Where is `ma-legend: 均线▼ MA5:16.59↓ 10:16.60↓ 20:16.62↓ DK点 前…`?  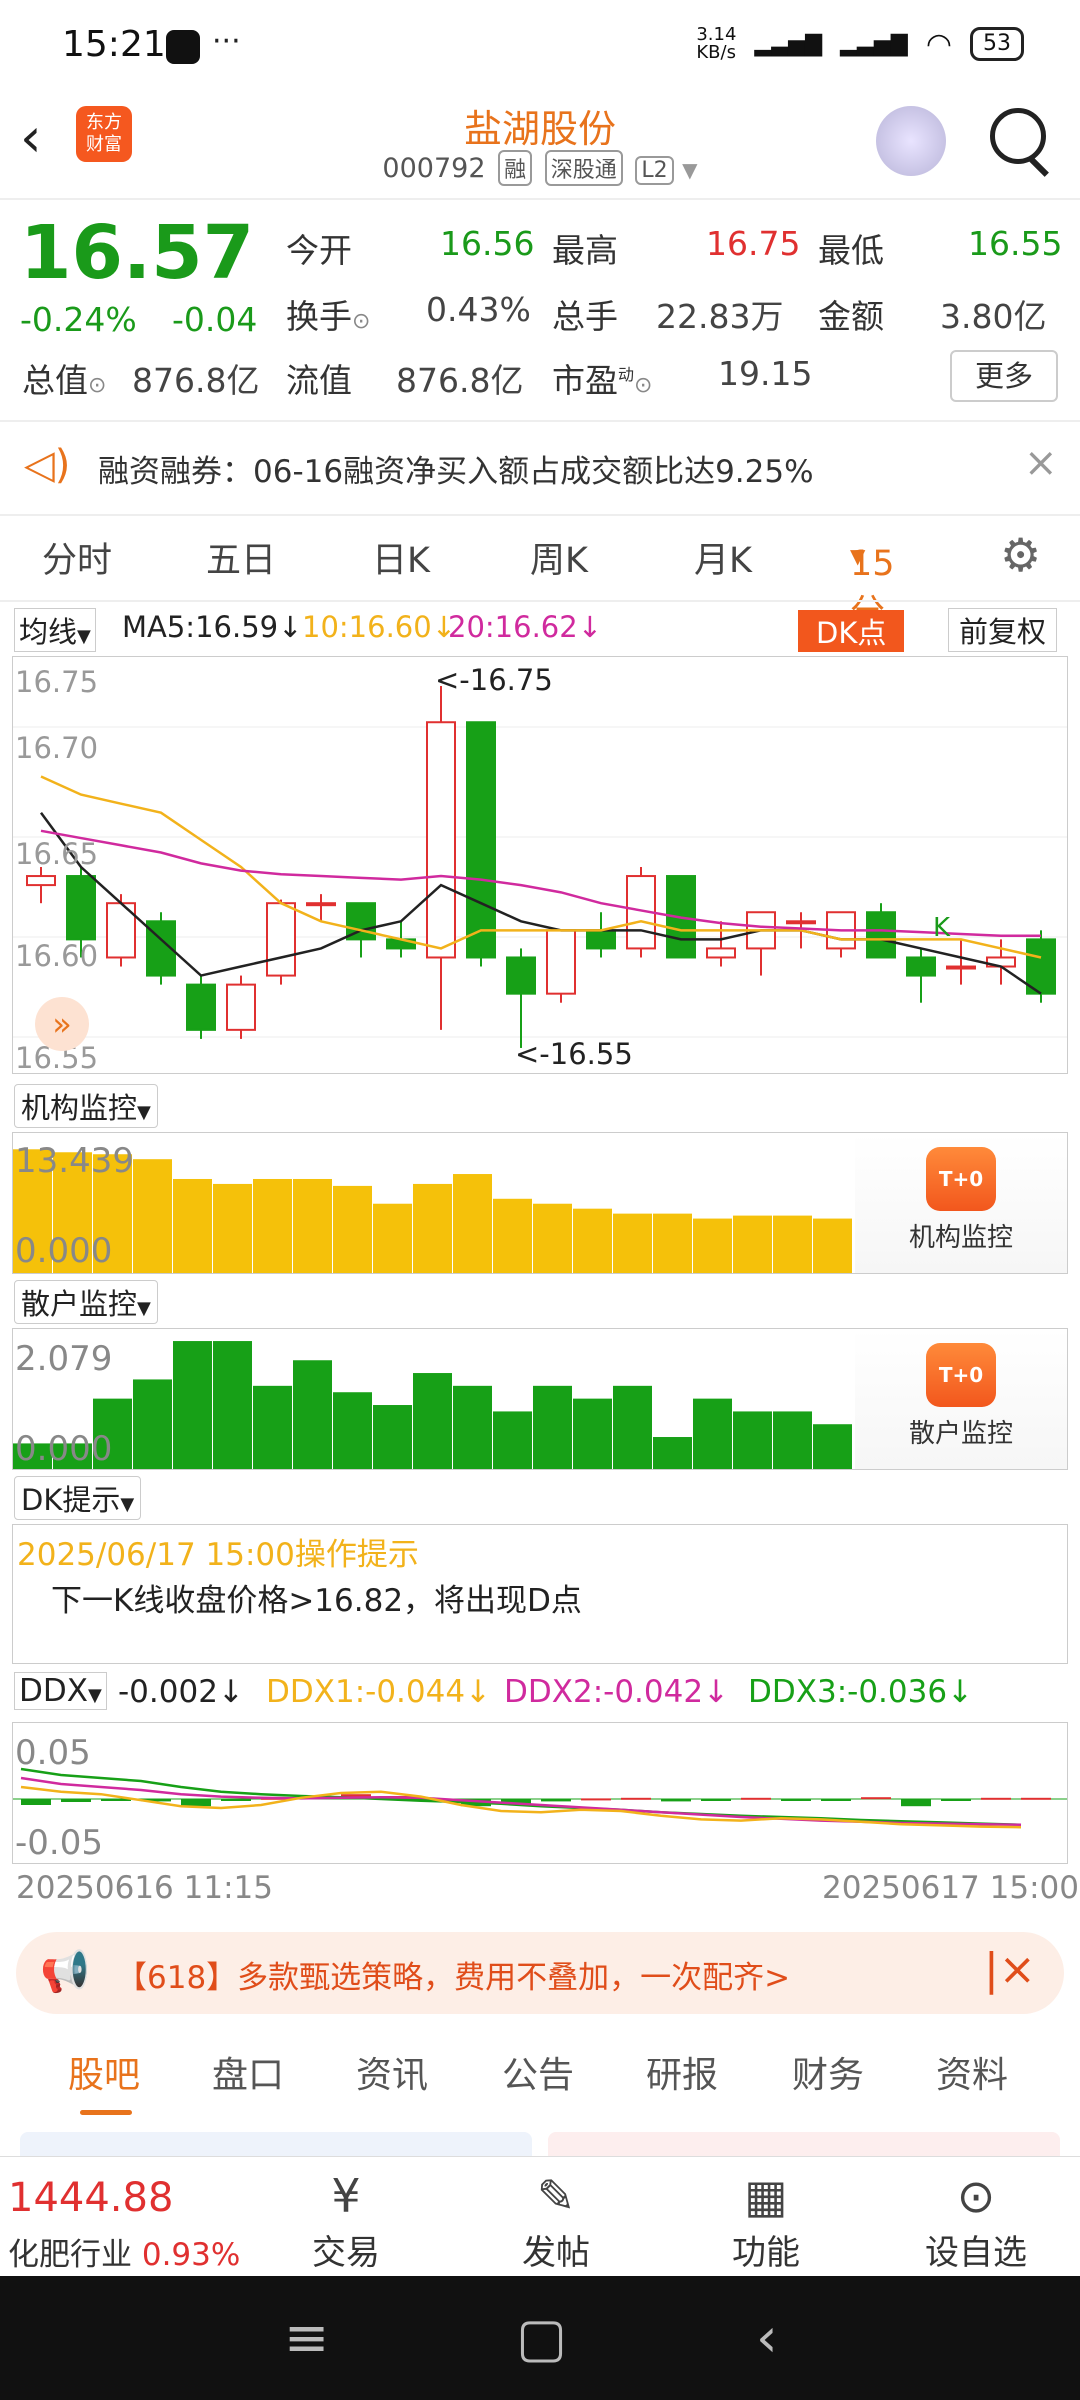
ma-legend: 均线▼ MA5:16.59↓ 10:16.60↓ 20:16.62↓ DK点 前… is located at coordinates (540, 631).